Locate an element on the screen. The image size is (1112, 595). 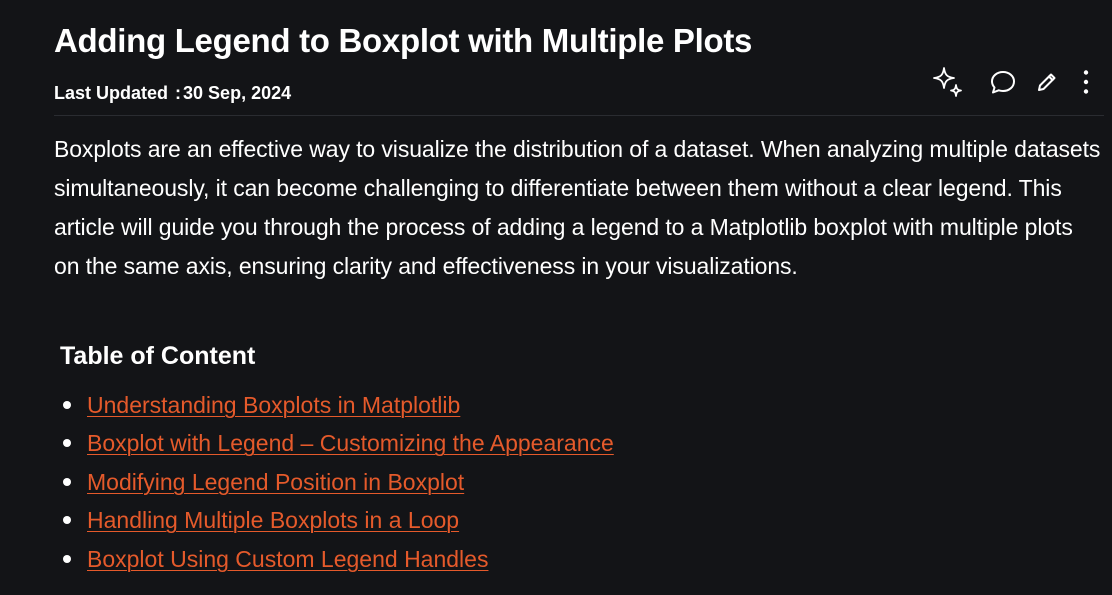
sparkle-icon is located at coordinates (948, 82).